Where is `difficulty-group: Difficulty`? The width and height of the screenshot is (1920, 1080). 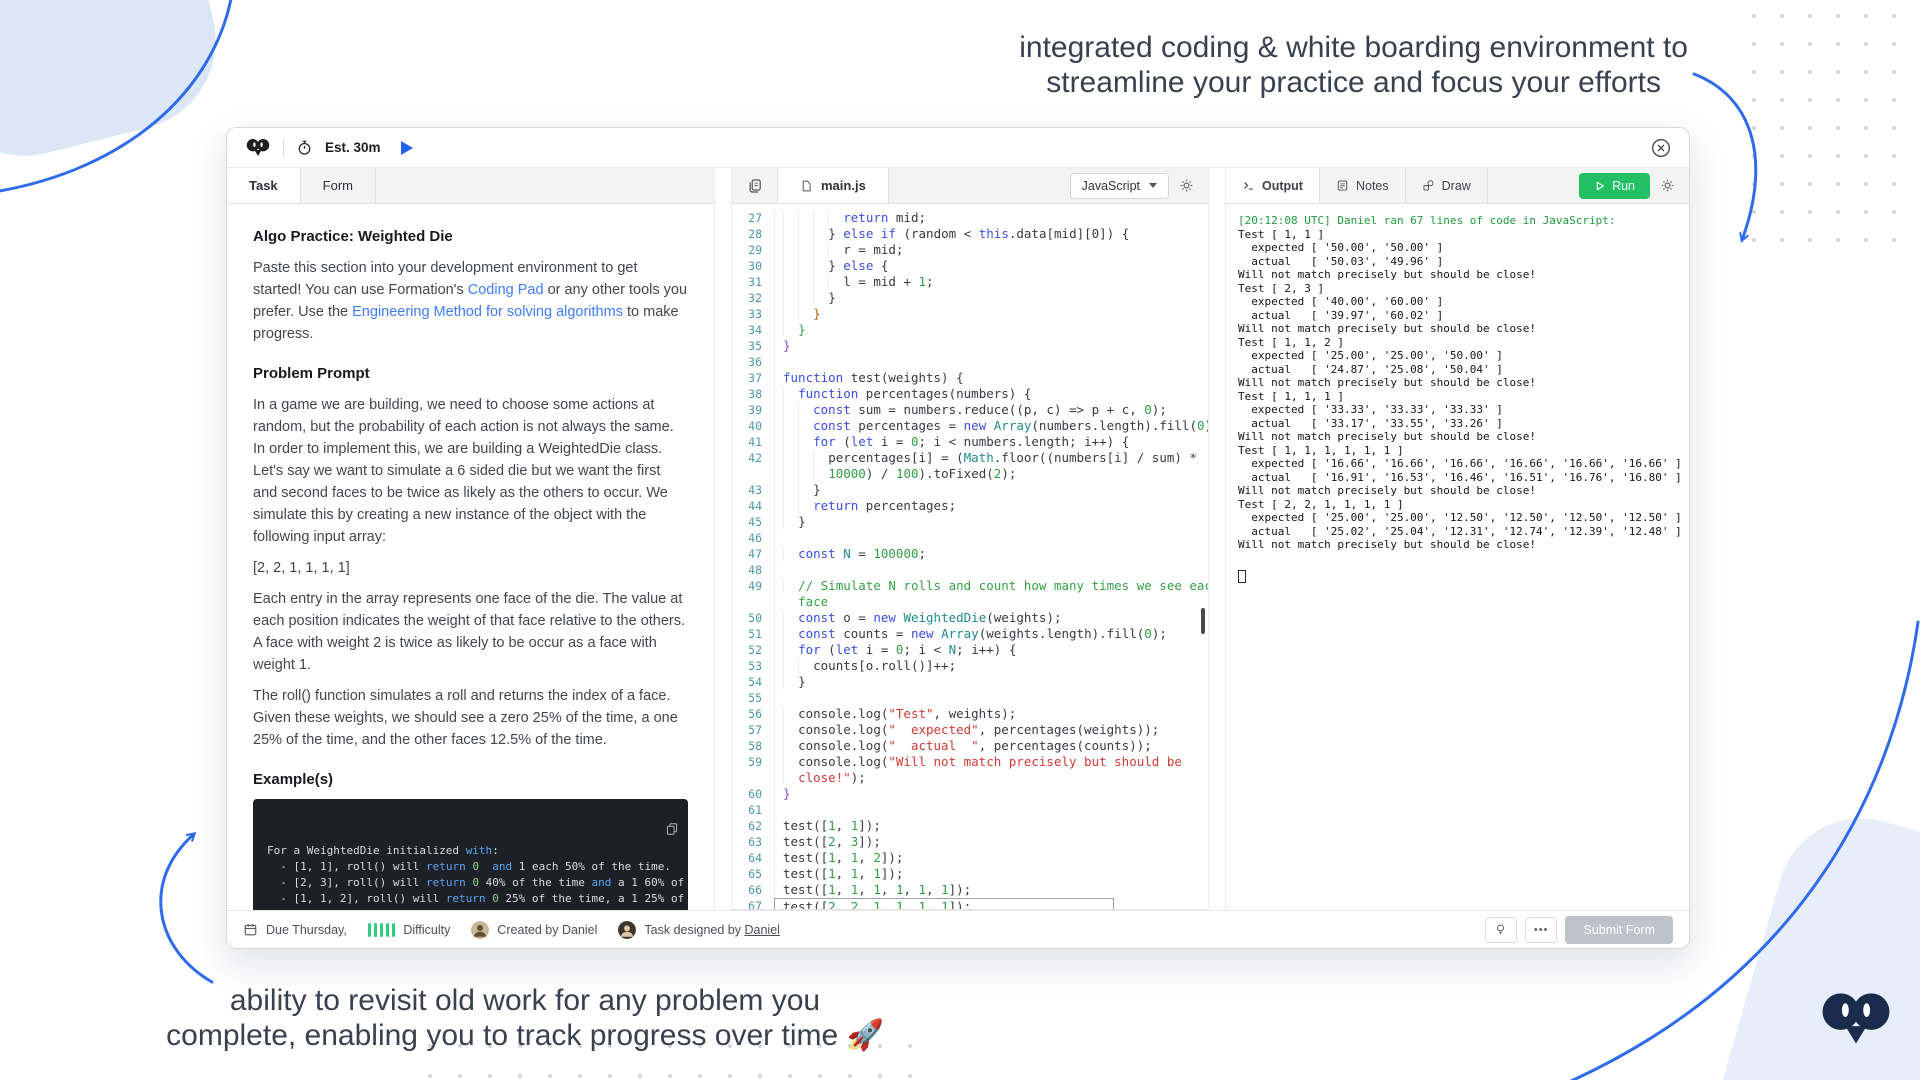
difficulty-group: Difficulty is located at coordinates (408, 929).